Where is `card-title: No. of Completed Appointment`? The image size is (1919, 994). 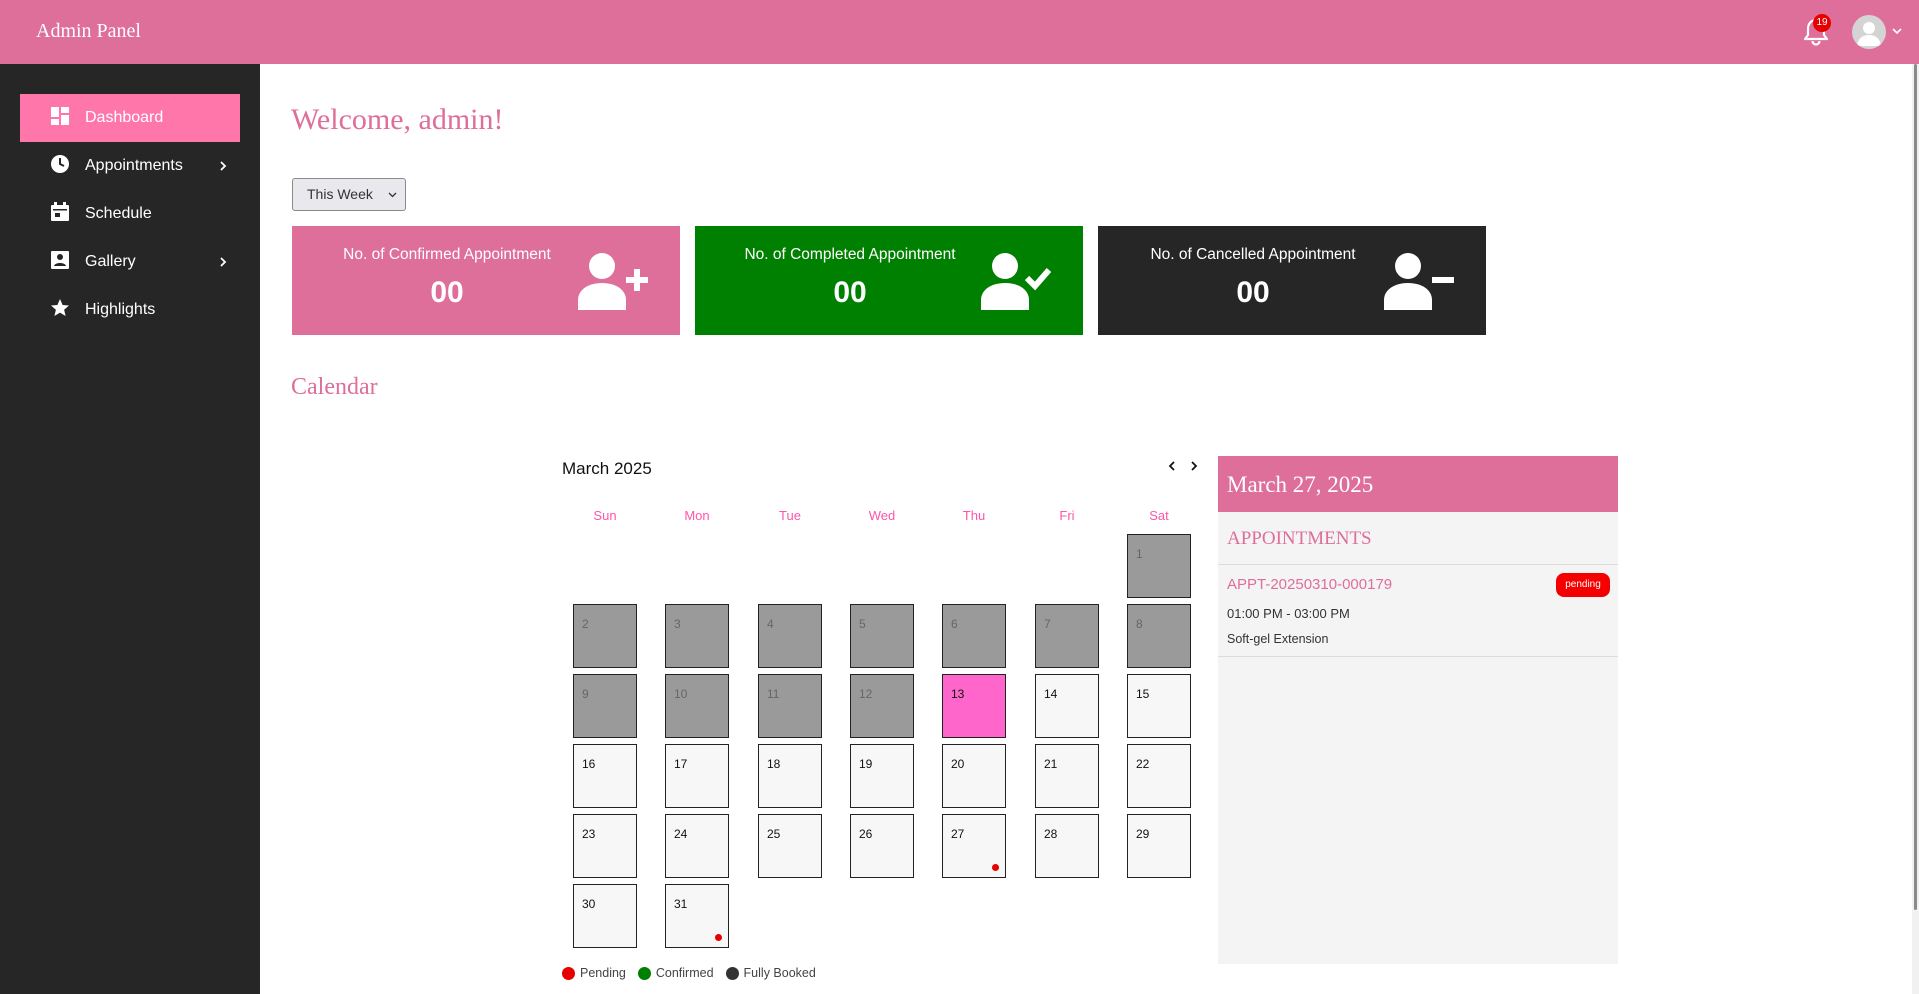 card-title: No. of Completed Appointment is located at coordinates (850, 254).